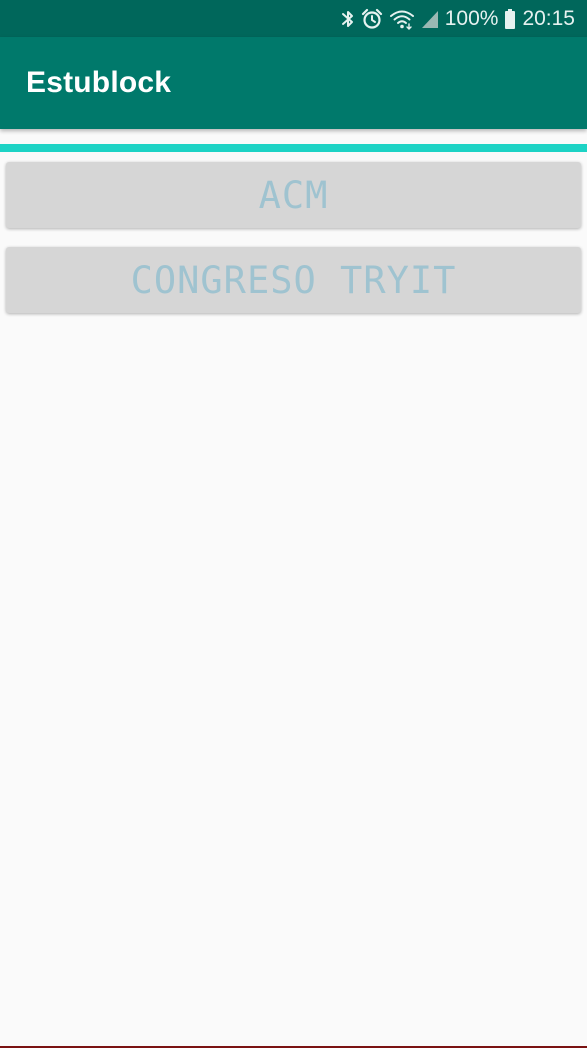 Image resolution: width=587 pixels, height=1048 pixels. Describe the element at coordinates (372, 19) in the screenshot. I see `alarm-icon` at that location.